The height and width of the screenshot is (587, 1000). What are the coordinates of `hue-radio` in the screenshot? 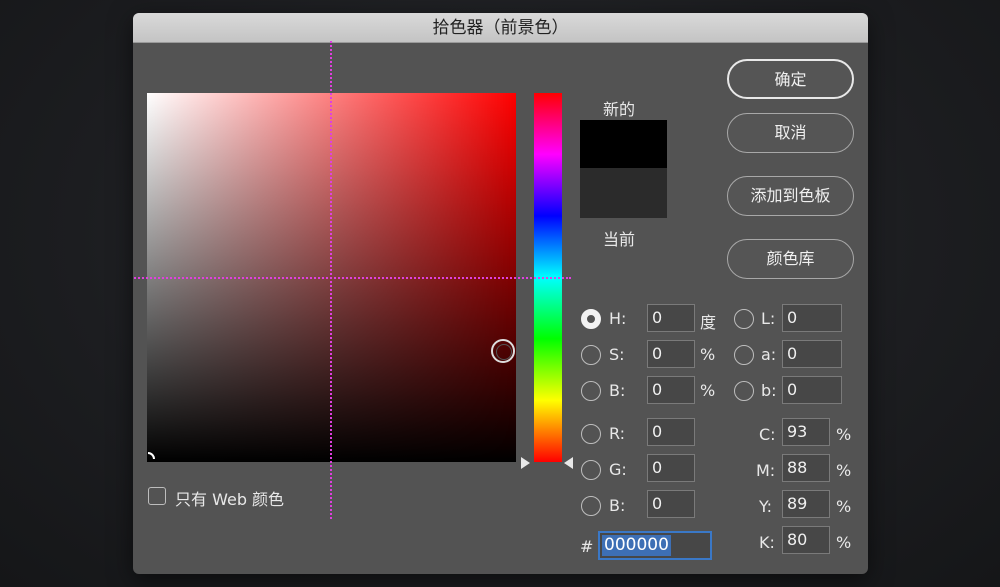 It's located at (591, 319).